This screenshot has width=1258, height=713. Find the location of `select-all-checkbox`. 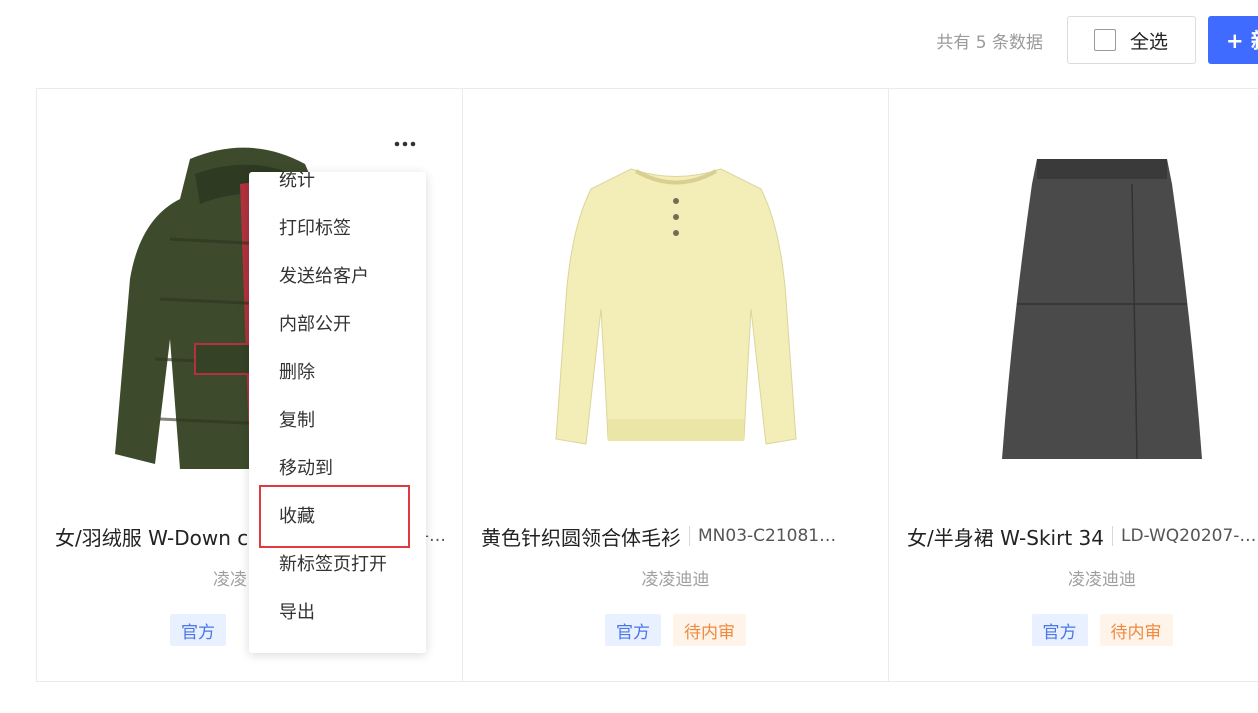

select-all-checkbox is located at coordinates (1105, 40).